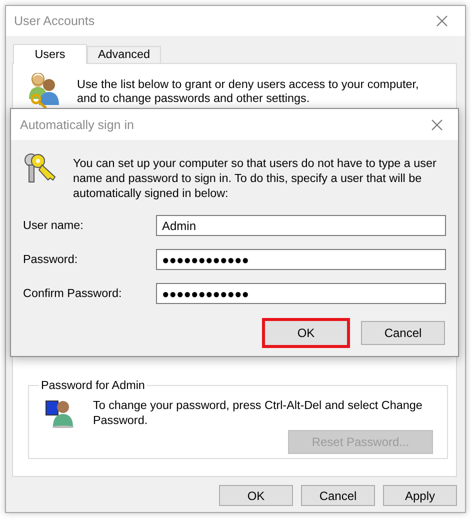  I want to click on group-title: Password for Admin, so click(93, 385).